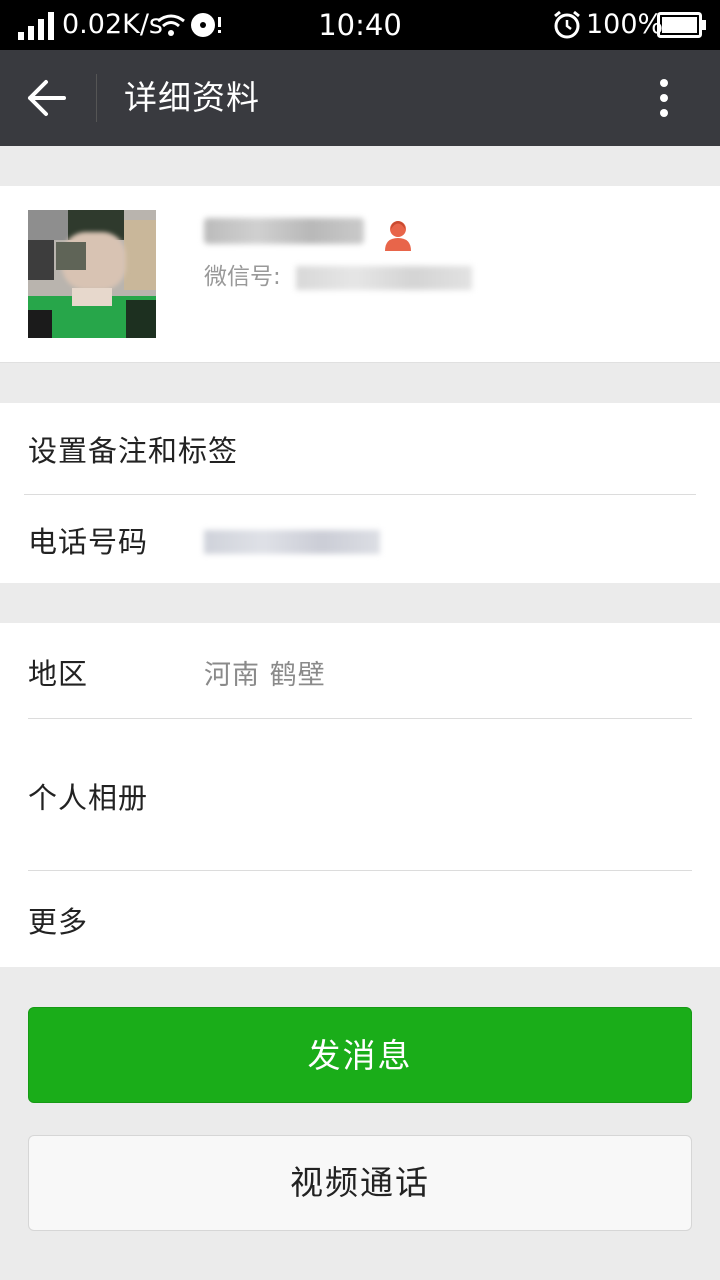  I want to click on more-vertical-icon, so click(664, 98).